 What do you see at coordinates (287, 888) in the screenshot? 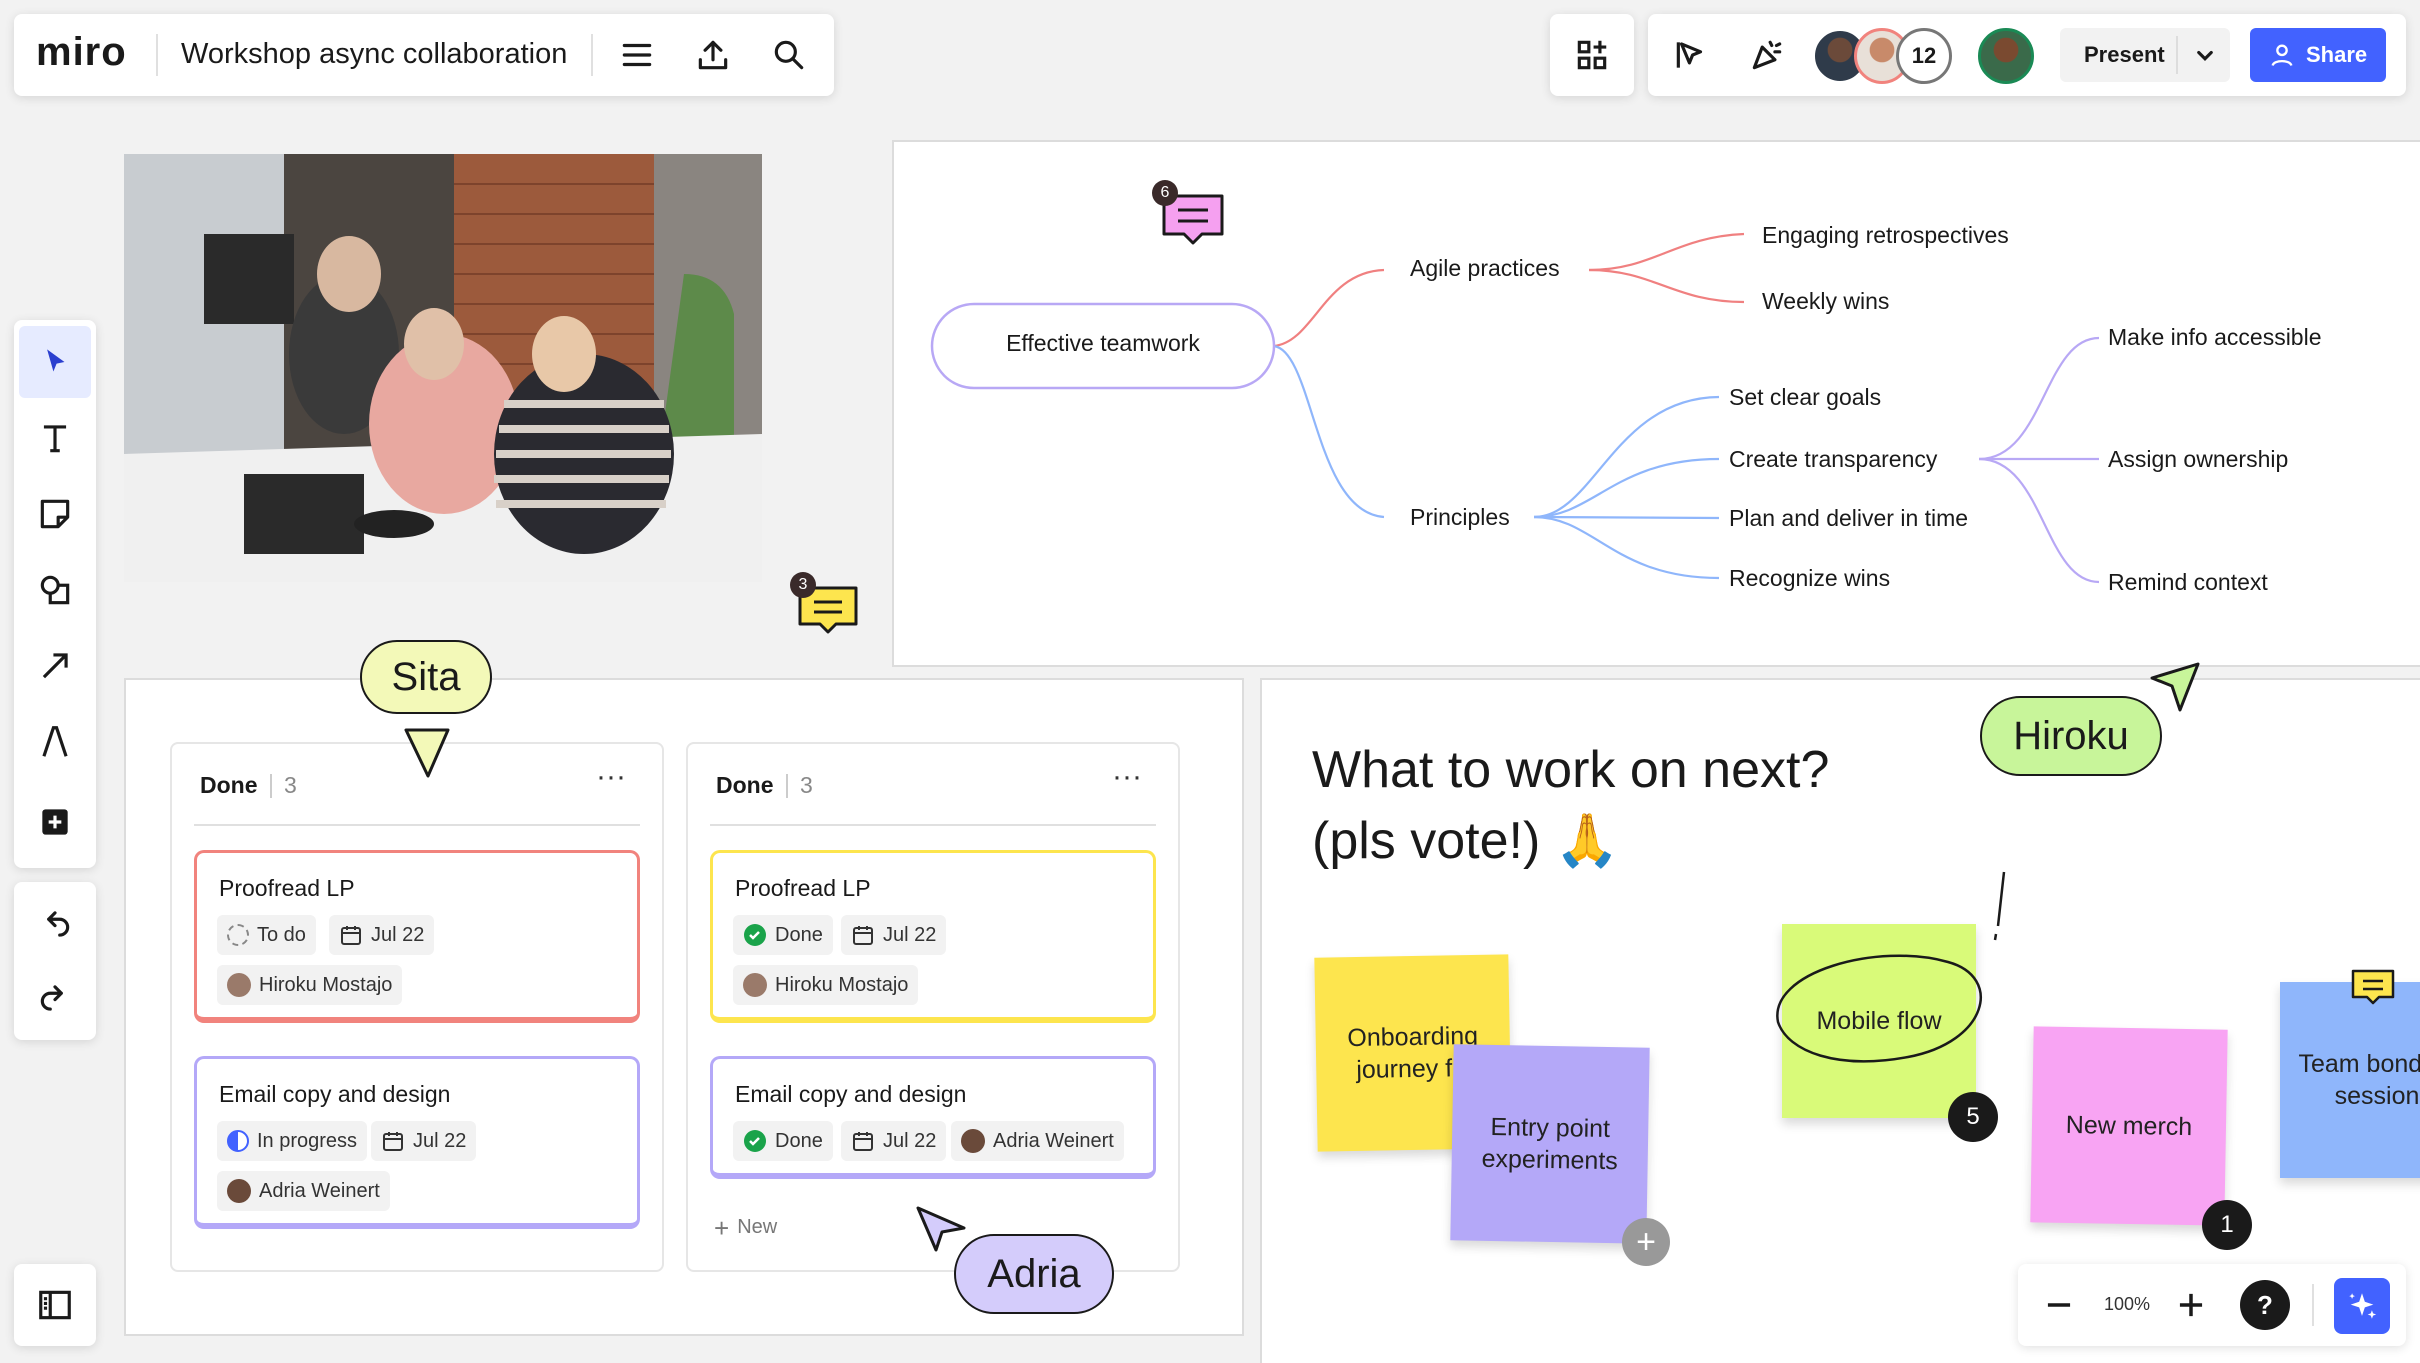
I see `card-title: Proofread LP` at bounding box center [287, 888].